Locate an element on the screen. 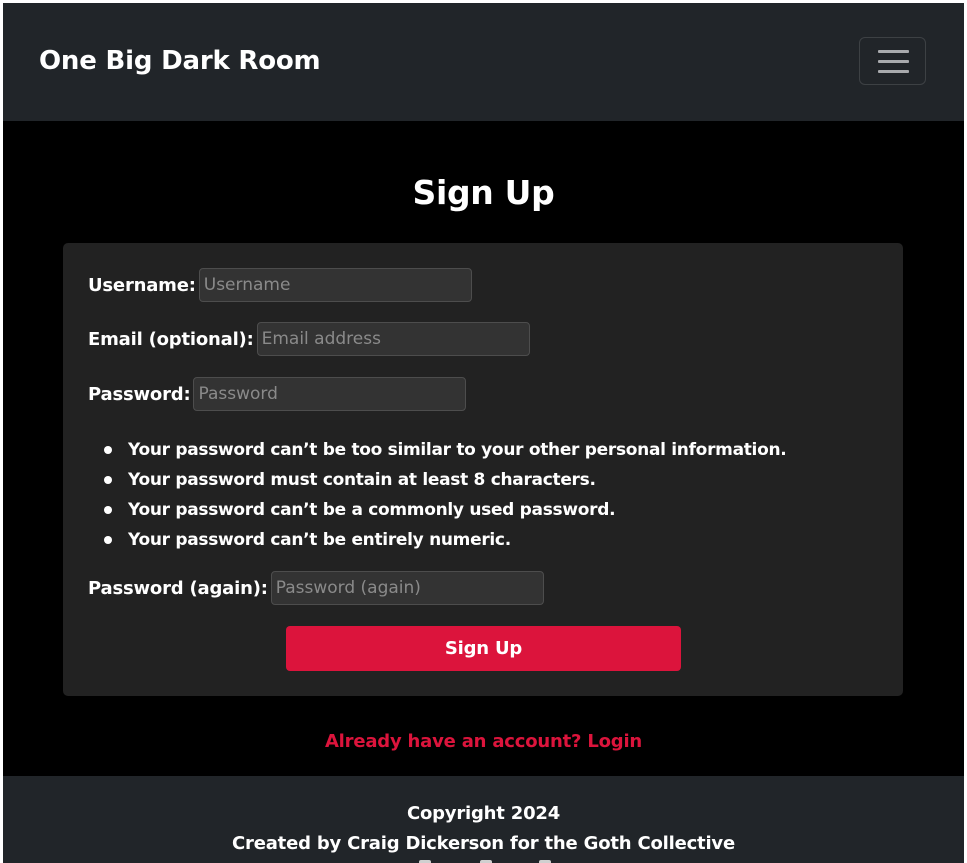 Image resolution: width=967 pixels, height=863 pixels. login-link: Already have an account? Login is located at coordinates (483, 741).